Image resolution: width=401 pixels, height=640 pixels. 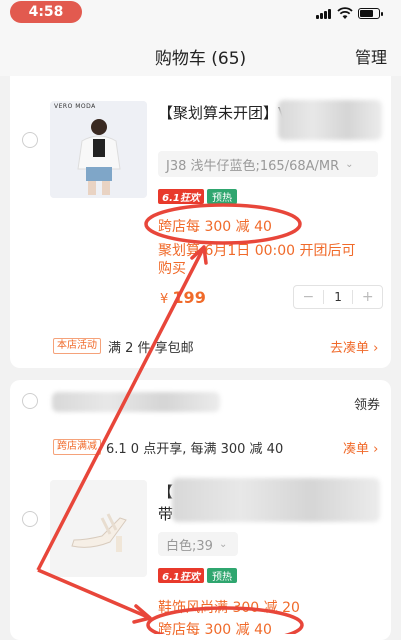 What do you see at coordinates (223, 112) in the screenshot?
I see `item-1-title: 【聚划算未开团】V` at bounding box center [223, 112].